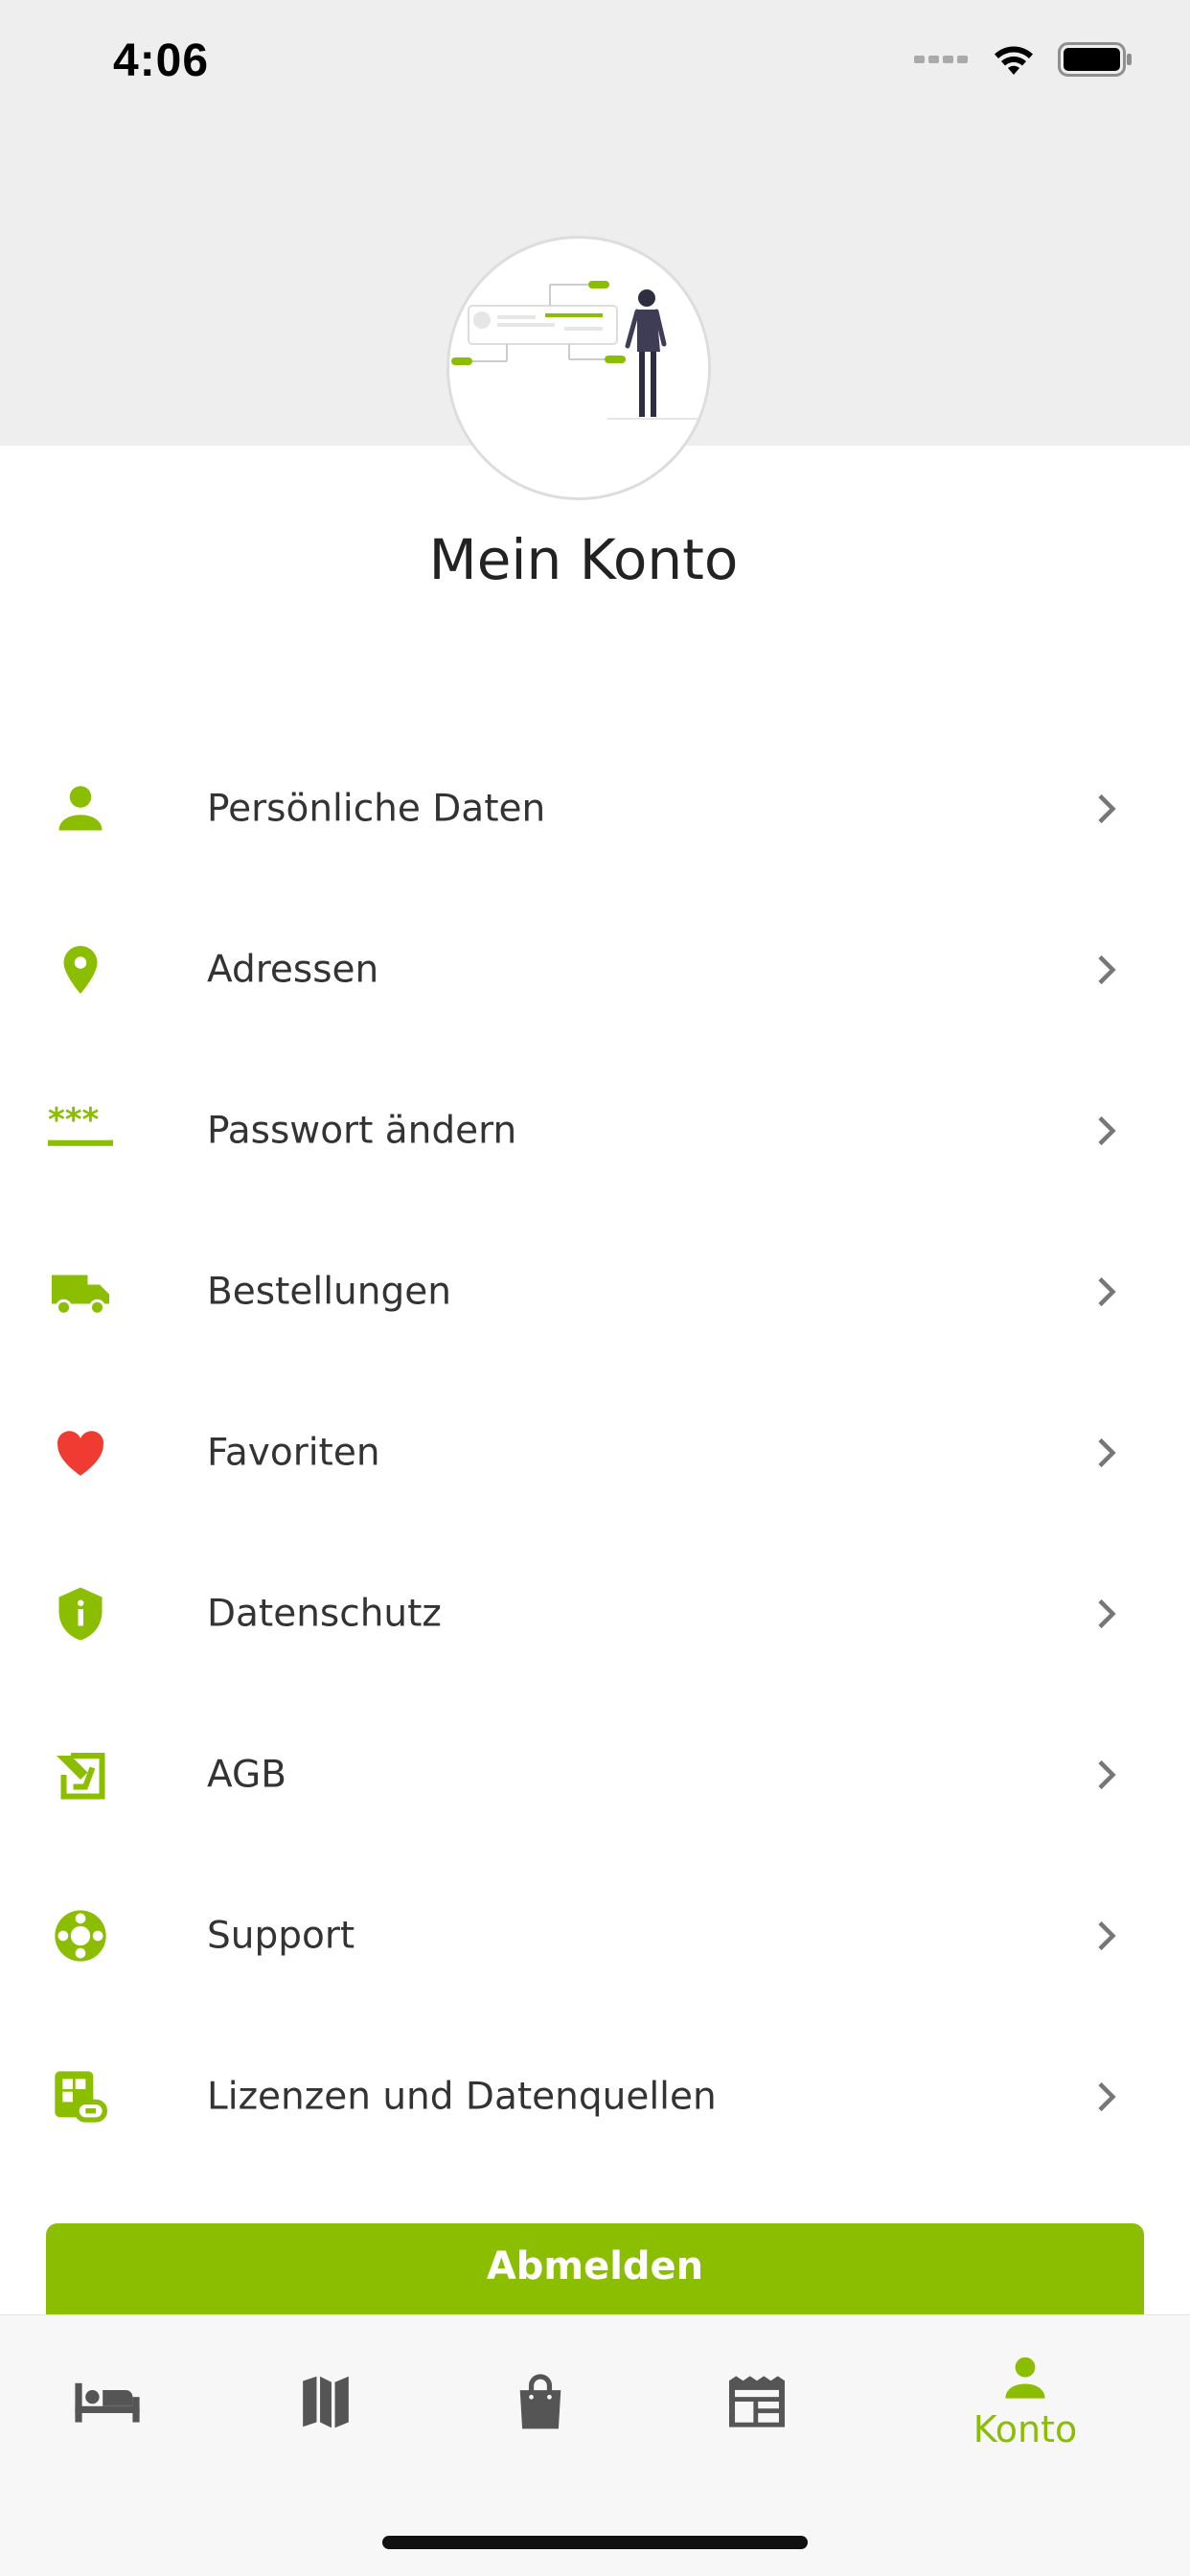 Image resolution: width=1190 pixels, height=2576 pixels. Describe the element at coordinates (377, 809) in the screenshot. I see `menu-item-label: Persönliche Daten` at that location.